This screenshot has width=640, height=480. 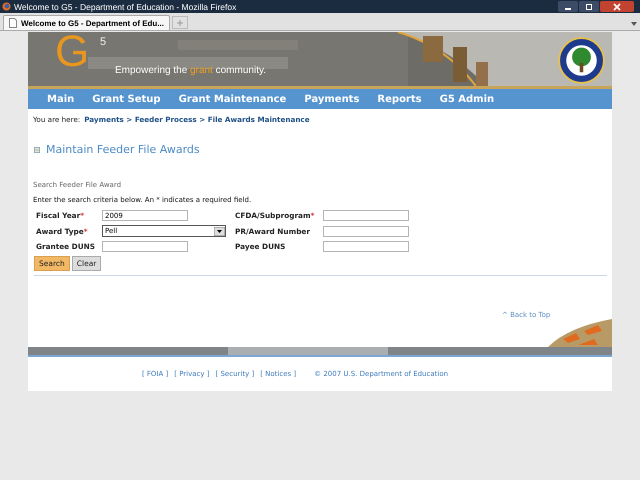 I want to click on seal-icon, so click(x=581, y=60).